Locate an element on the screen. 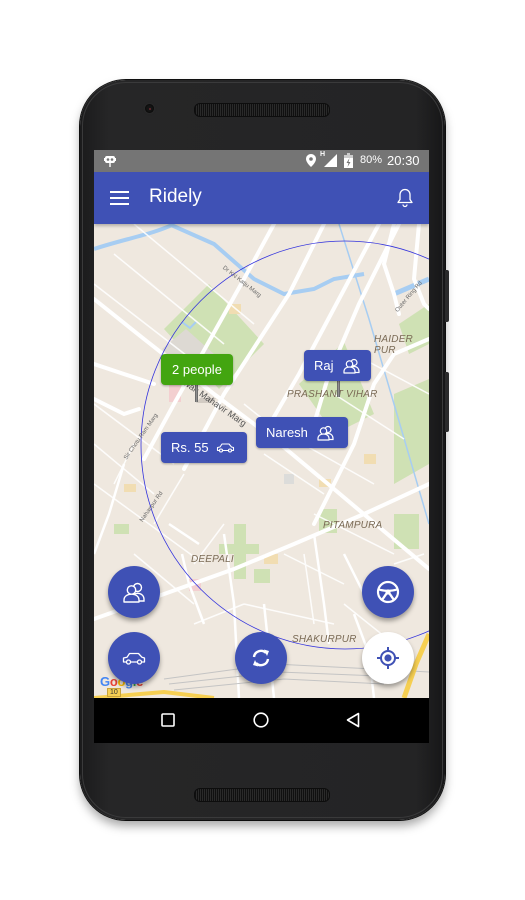 Image resolution: width=525 pixels, height=900 pixels. marker-fare: Rs. 55 is located at coordinates (204, 447).